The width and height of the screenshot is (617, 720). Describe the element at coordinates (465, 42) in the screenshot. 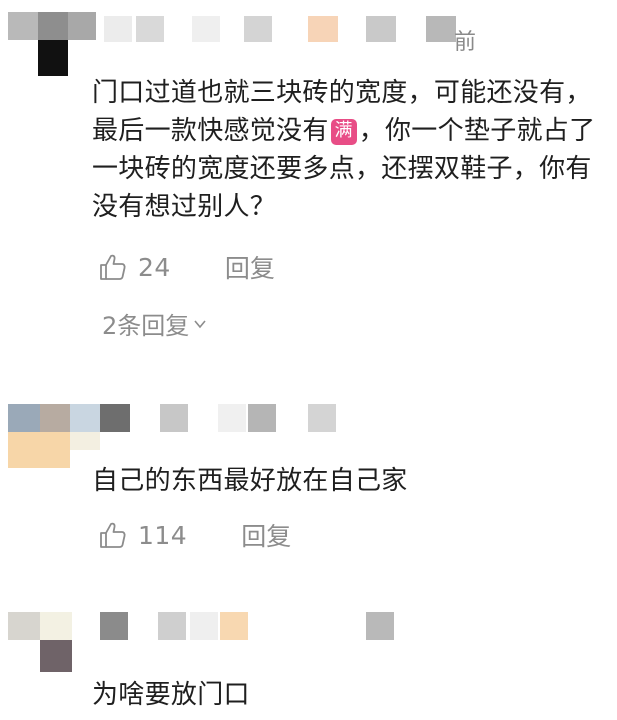

I see `comment-time: 前` at that location.